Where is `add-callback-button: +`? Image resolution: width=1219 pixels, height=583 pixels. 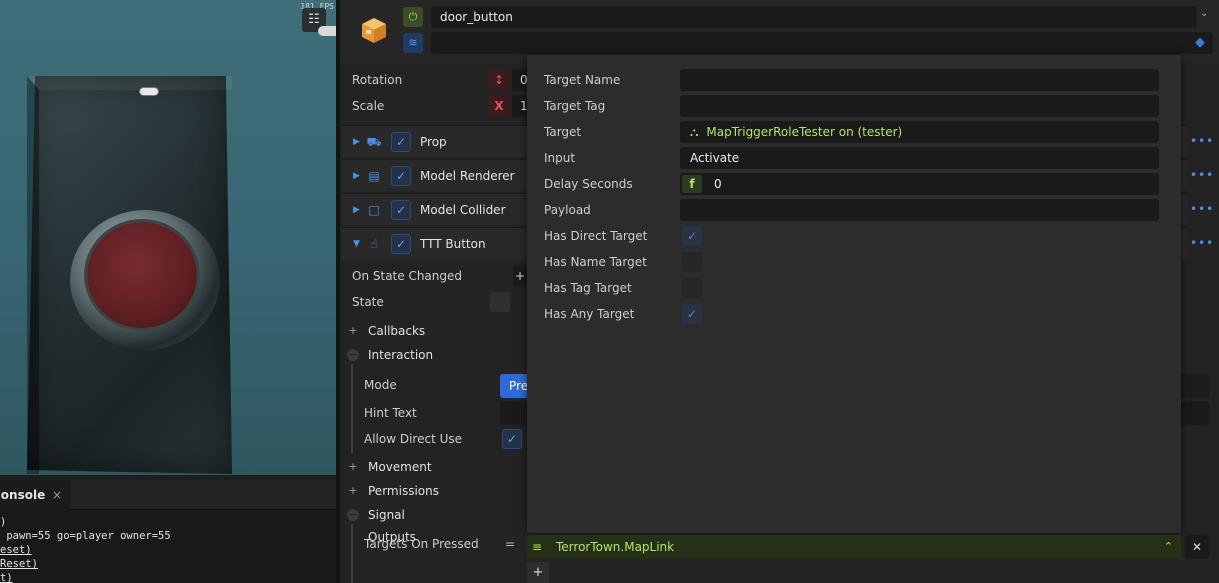
add-callback-button: + is located at coordinates (520, 276).